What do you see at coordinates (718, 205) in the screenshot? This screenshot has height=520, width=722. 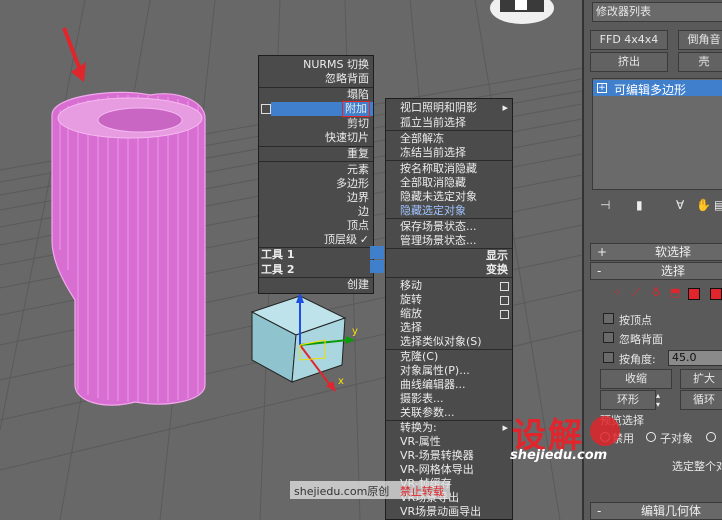 I see `configure-icon: ▤` at bounding box center [718, 205].